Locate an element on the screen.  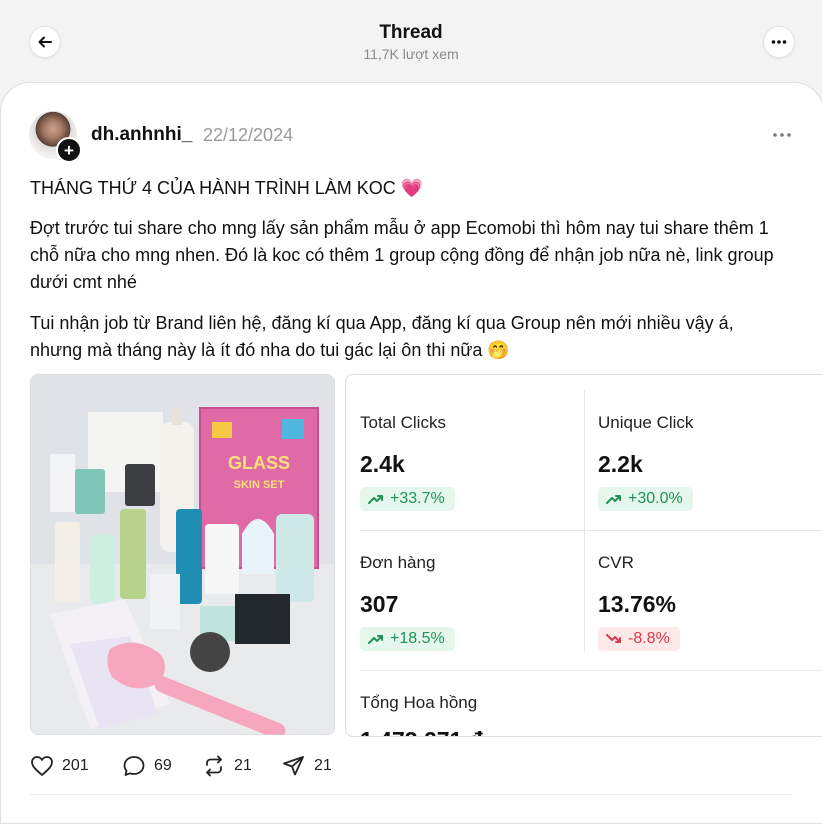
more-options-button is located at coordinates (779, 42).